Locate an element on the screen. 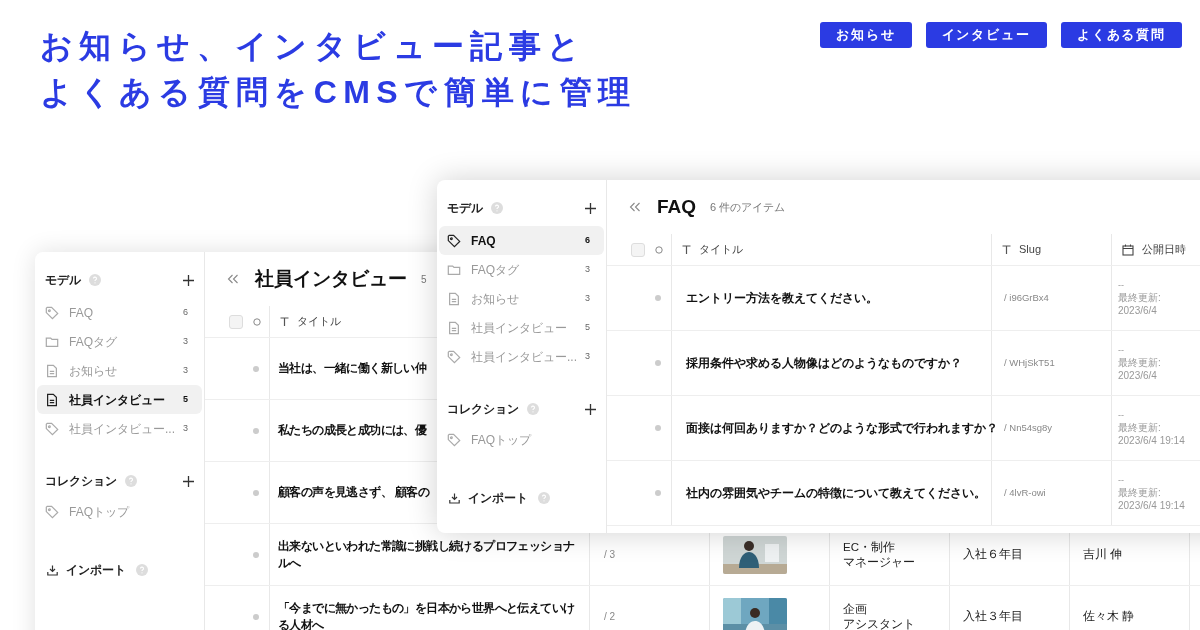 This screenshot has height=630, width=1200. nav-button: お知らせ is located at coordinates (866, 35).